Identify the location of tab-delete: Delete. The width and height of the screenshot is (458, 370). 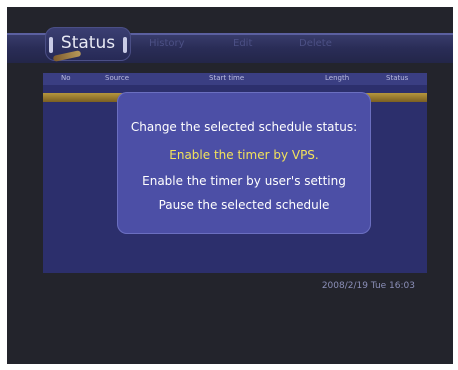
(315, 43).